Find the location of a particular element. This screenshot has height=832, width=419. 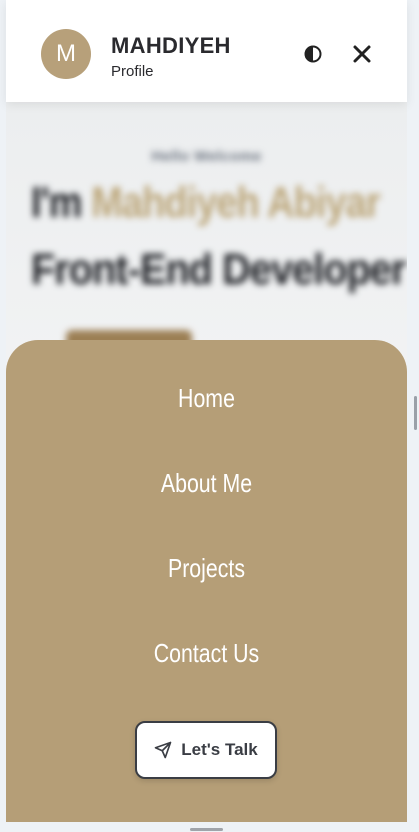

hero-role: Front-End Developer is located at coordinates (218, 269).